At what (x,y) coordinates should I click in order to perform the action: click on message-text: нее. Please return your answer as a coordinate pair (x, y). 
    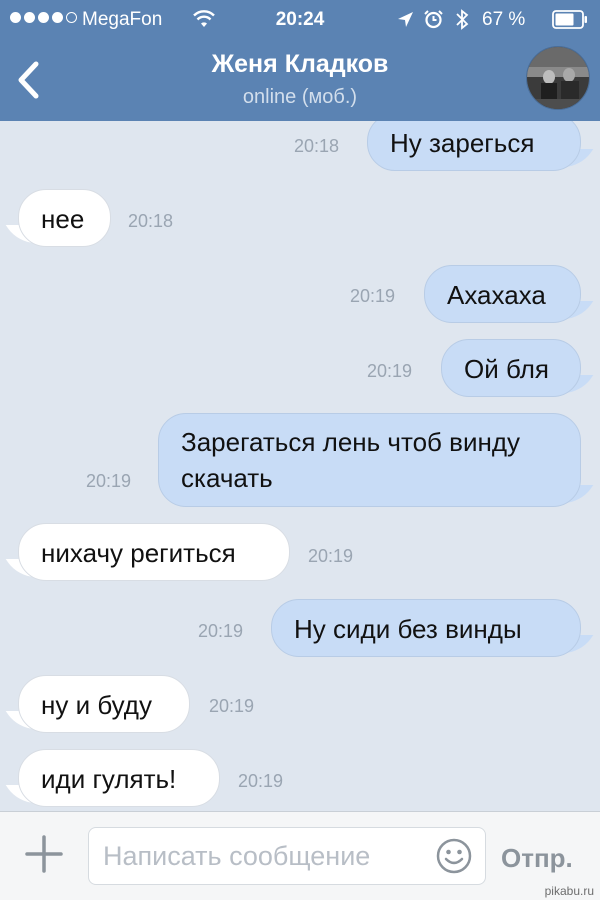
    Looking at the image, I should click on (63, 219).